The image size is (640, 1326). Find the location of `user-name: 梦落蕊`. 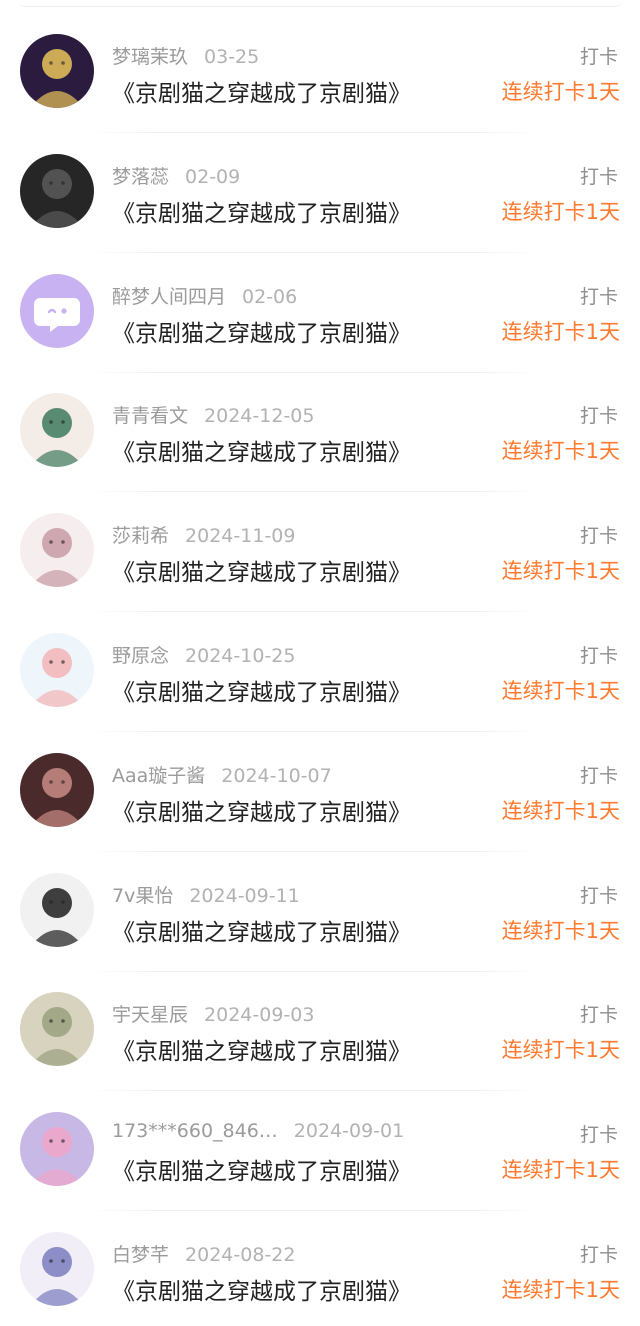

user-name: 梦落蕊 is located at coordinates (140, 177).